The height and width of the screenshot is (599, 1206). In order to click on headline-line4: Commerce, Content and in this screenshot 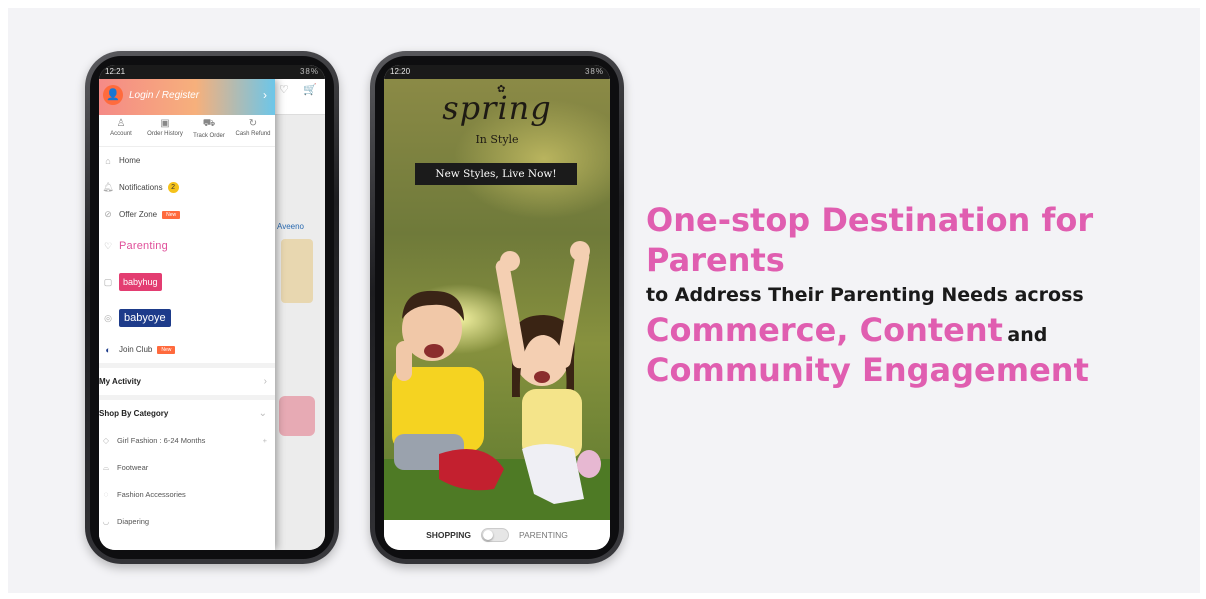, I will do `click(906, 330)`.